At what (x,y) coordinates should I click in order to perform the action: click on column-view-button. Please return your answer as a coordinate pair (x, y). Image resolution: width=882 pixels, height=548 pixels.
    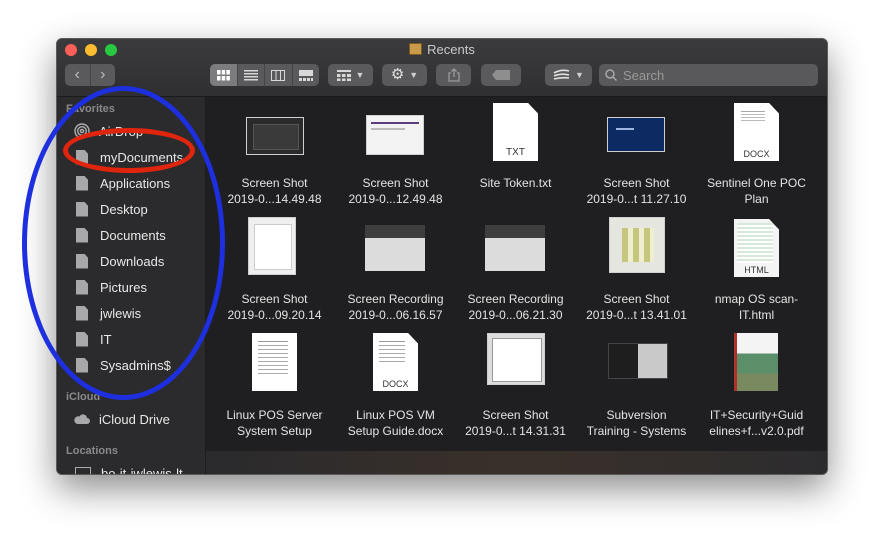
    Looking at the image, I should click on (279, 75).